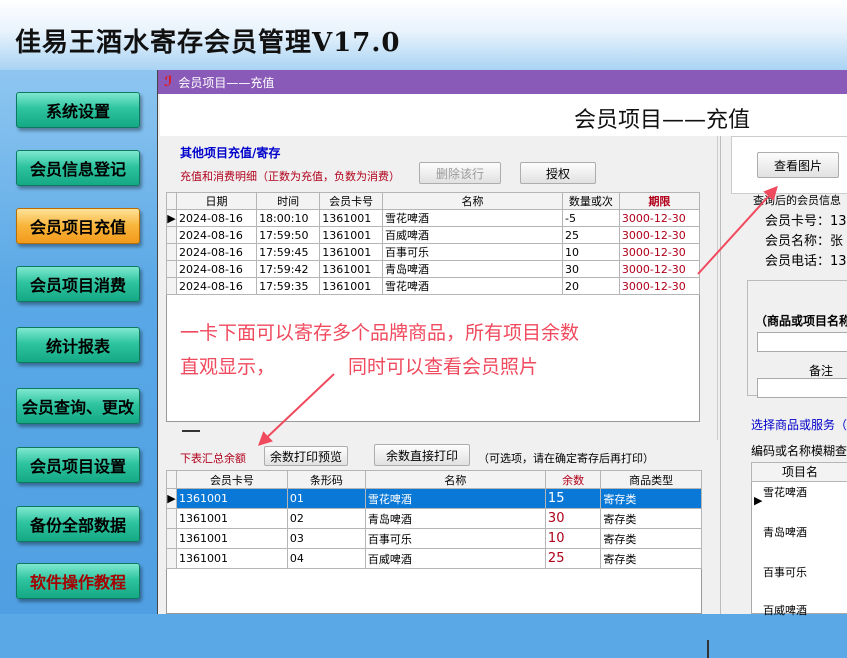  Describe the element at coordinates (737, 230) in the screenshot. I see `arrow-to-photo-icon` at that location.